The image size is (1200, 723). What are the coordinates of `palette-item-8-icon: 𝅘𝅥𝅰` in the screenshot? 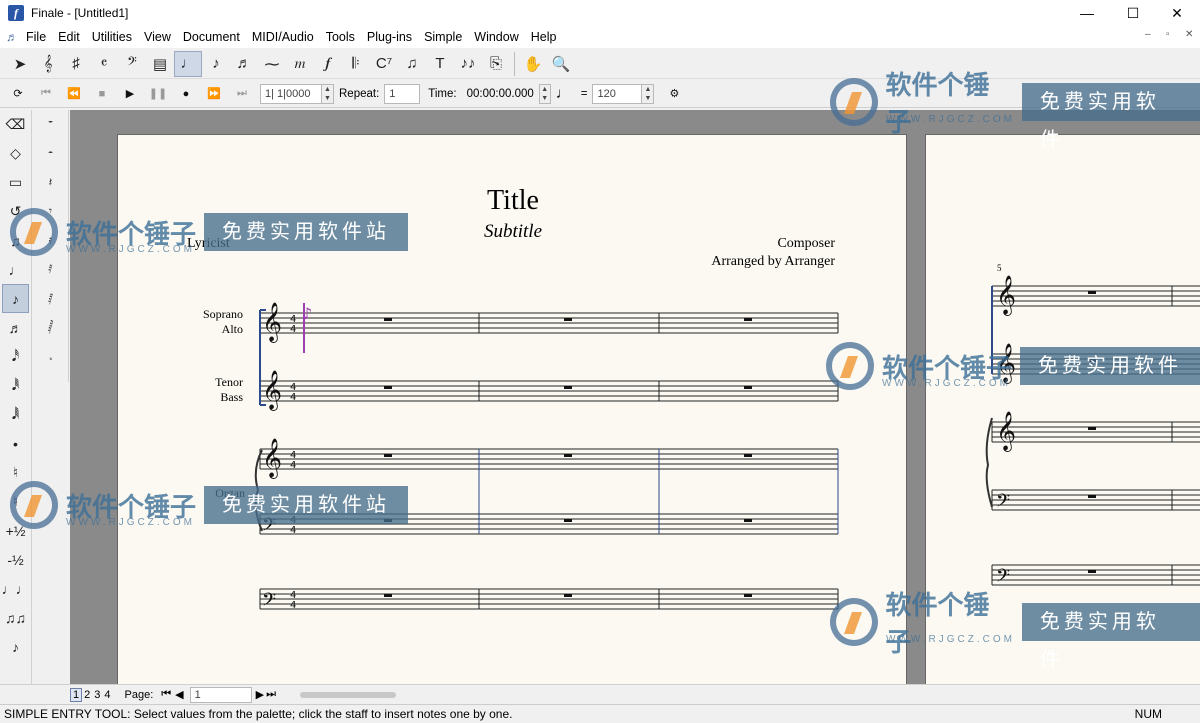 It's located at (15, 356).